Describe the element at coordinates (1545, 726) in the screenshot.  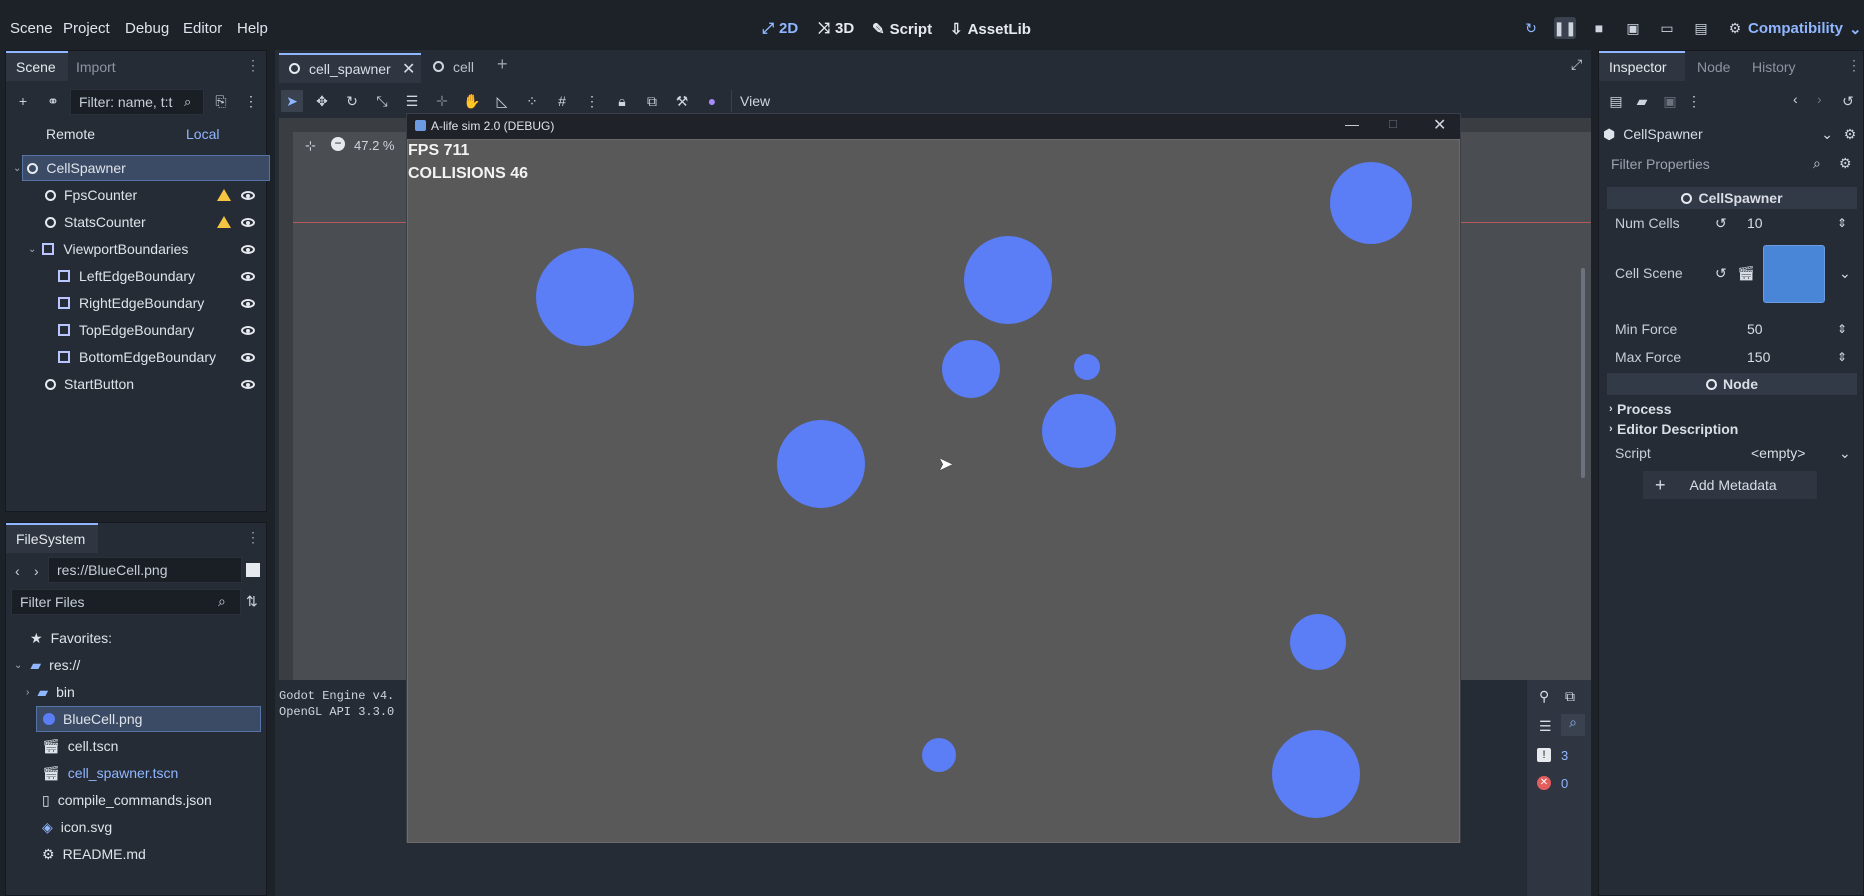
I see `collapse-output-icon: ☰` at that location.